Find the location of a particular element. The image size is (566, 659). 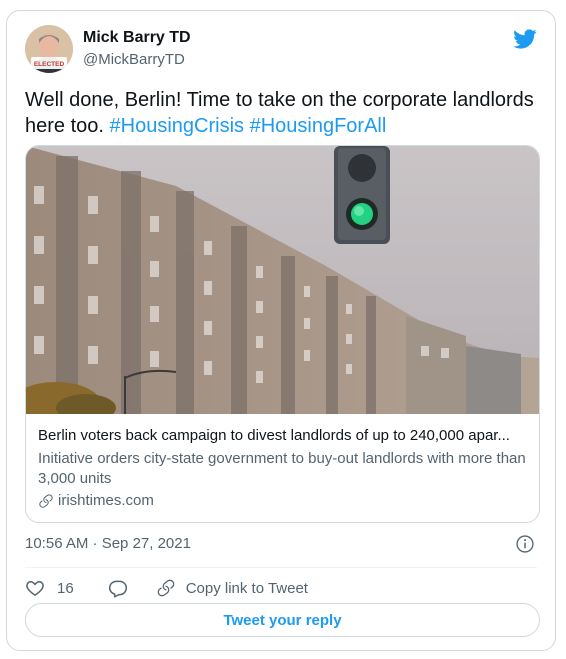

tweet-actions: 16 Copy link to Tweet is located at coordinates (166, 588).